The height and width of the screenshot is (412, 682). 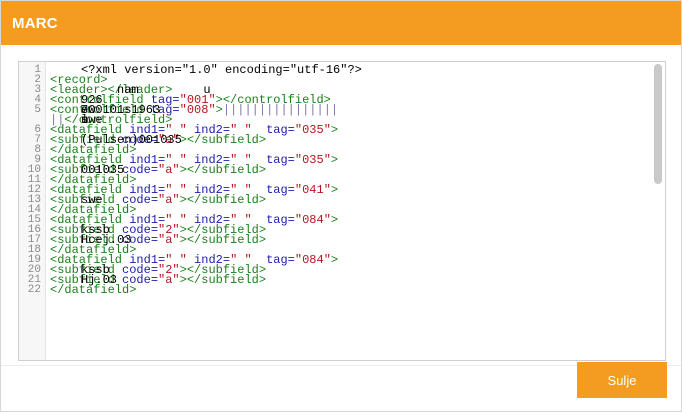 I want to click on close-button: Sulje, so click(x=622, y=380).